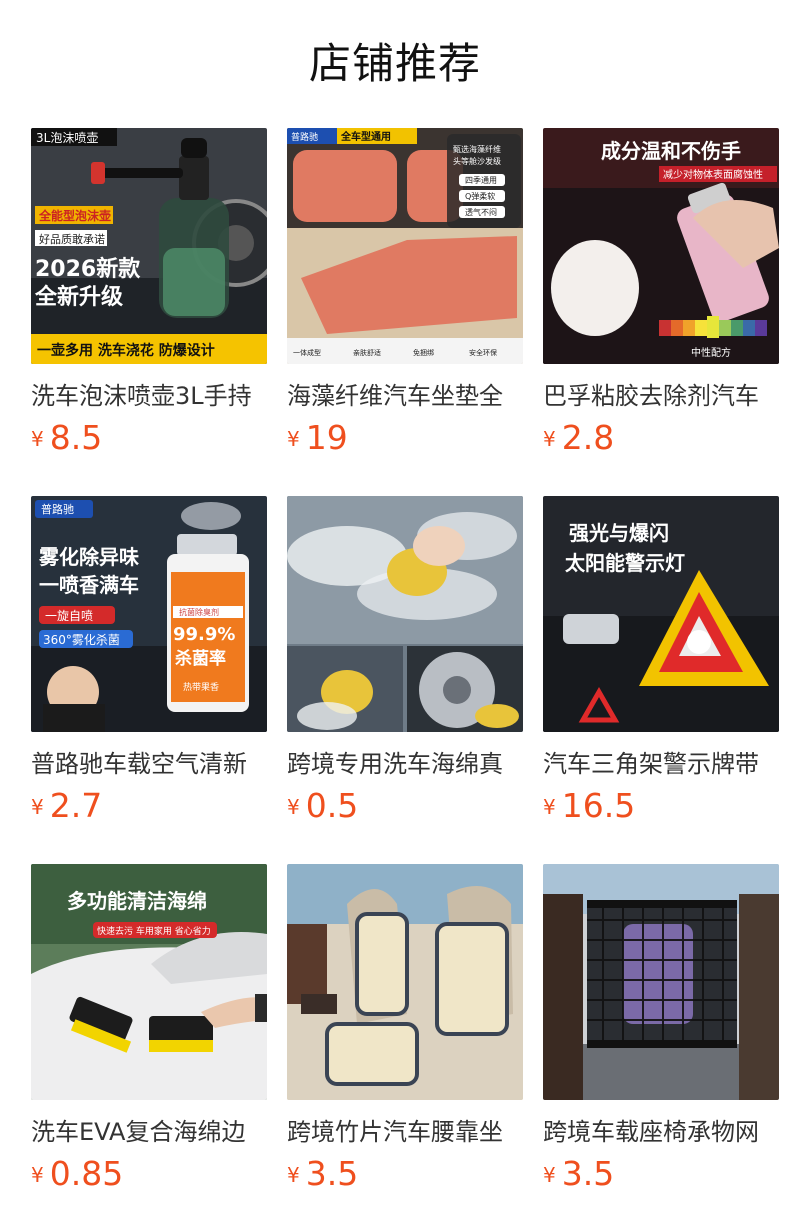 This screenshot has height=1232, width=790. I want to click on product-name: 汽车三角架警示牌带, so click(661, 764).